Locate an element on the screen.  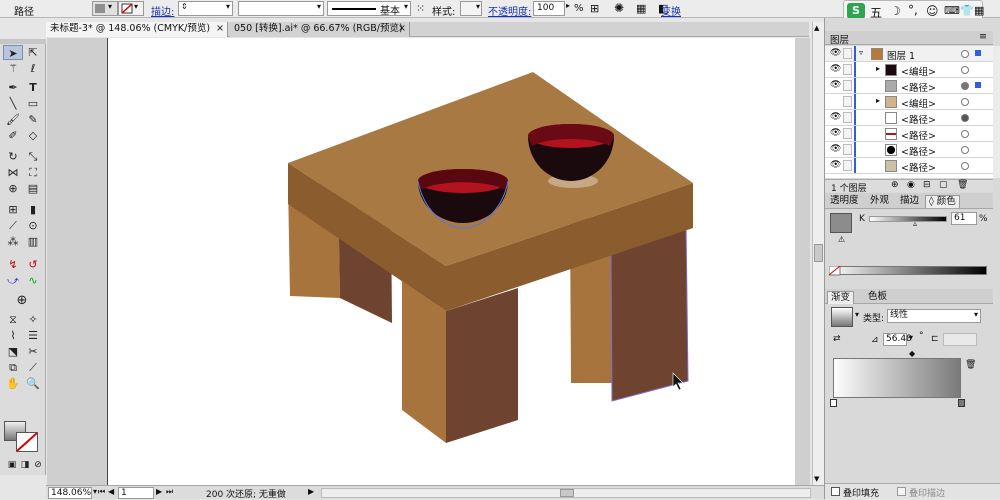
zoom-field: 148.06% is located at coordinates (70, 493).